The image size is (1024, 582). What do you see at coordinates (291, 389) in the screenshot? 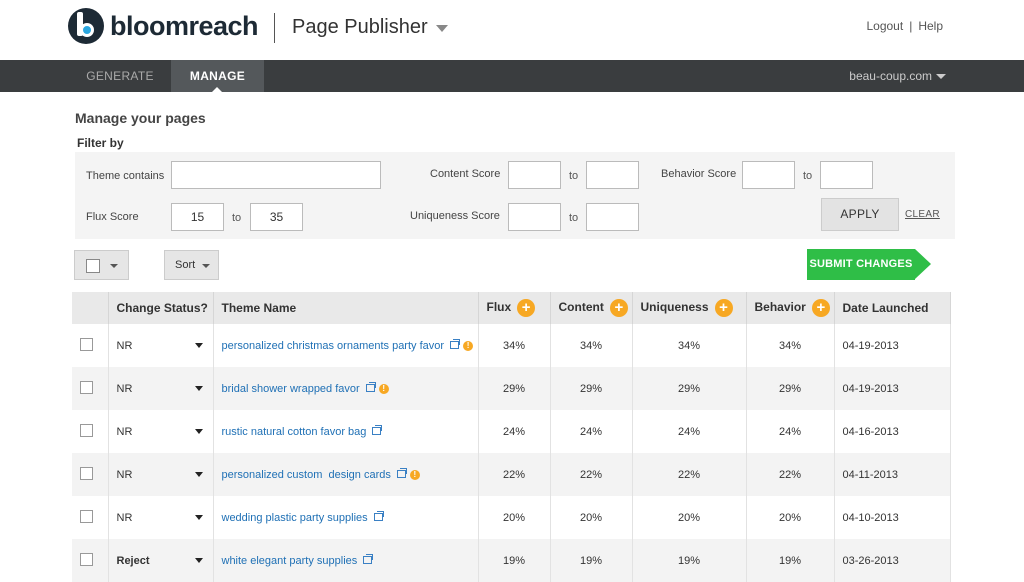
I see `theme-link: bridal shower wrapped favor` at bounding box center [291, 389].